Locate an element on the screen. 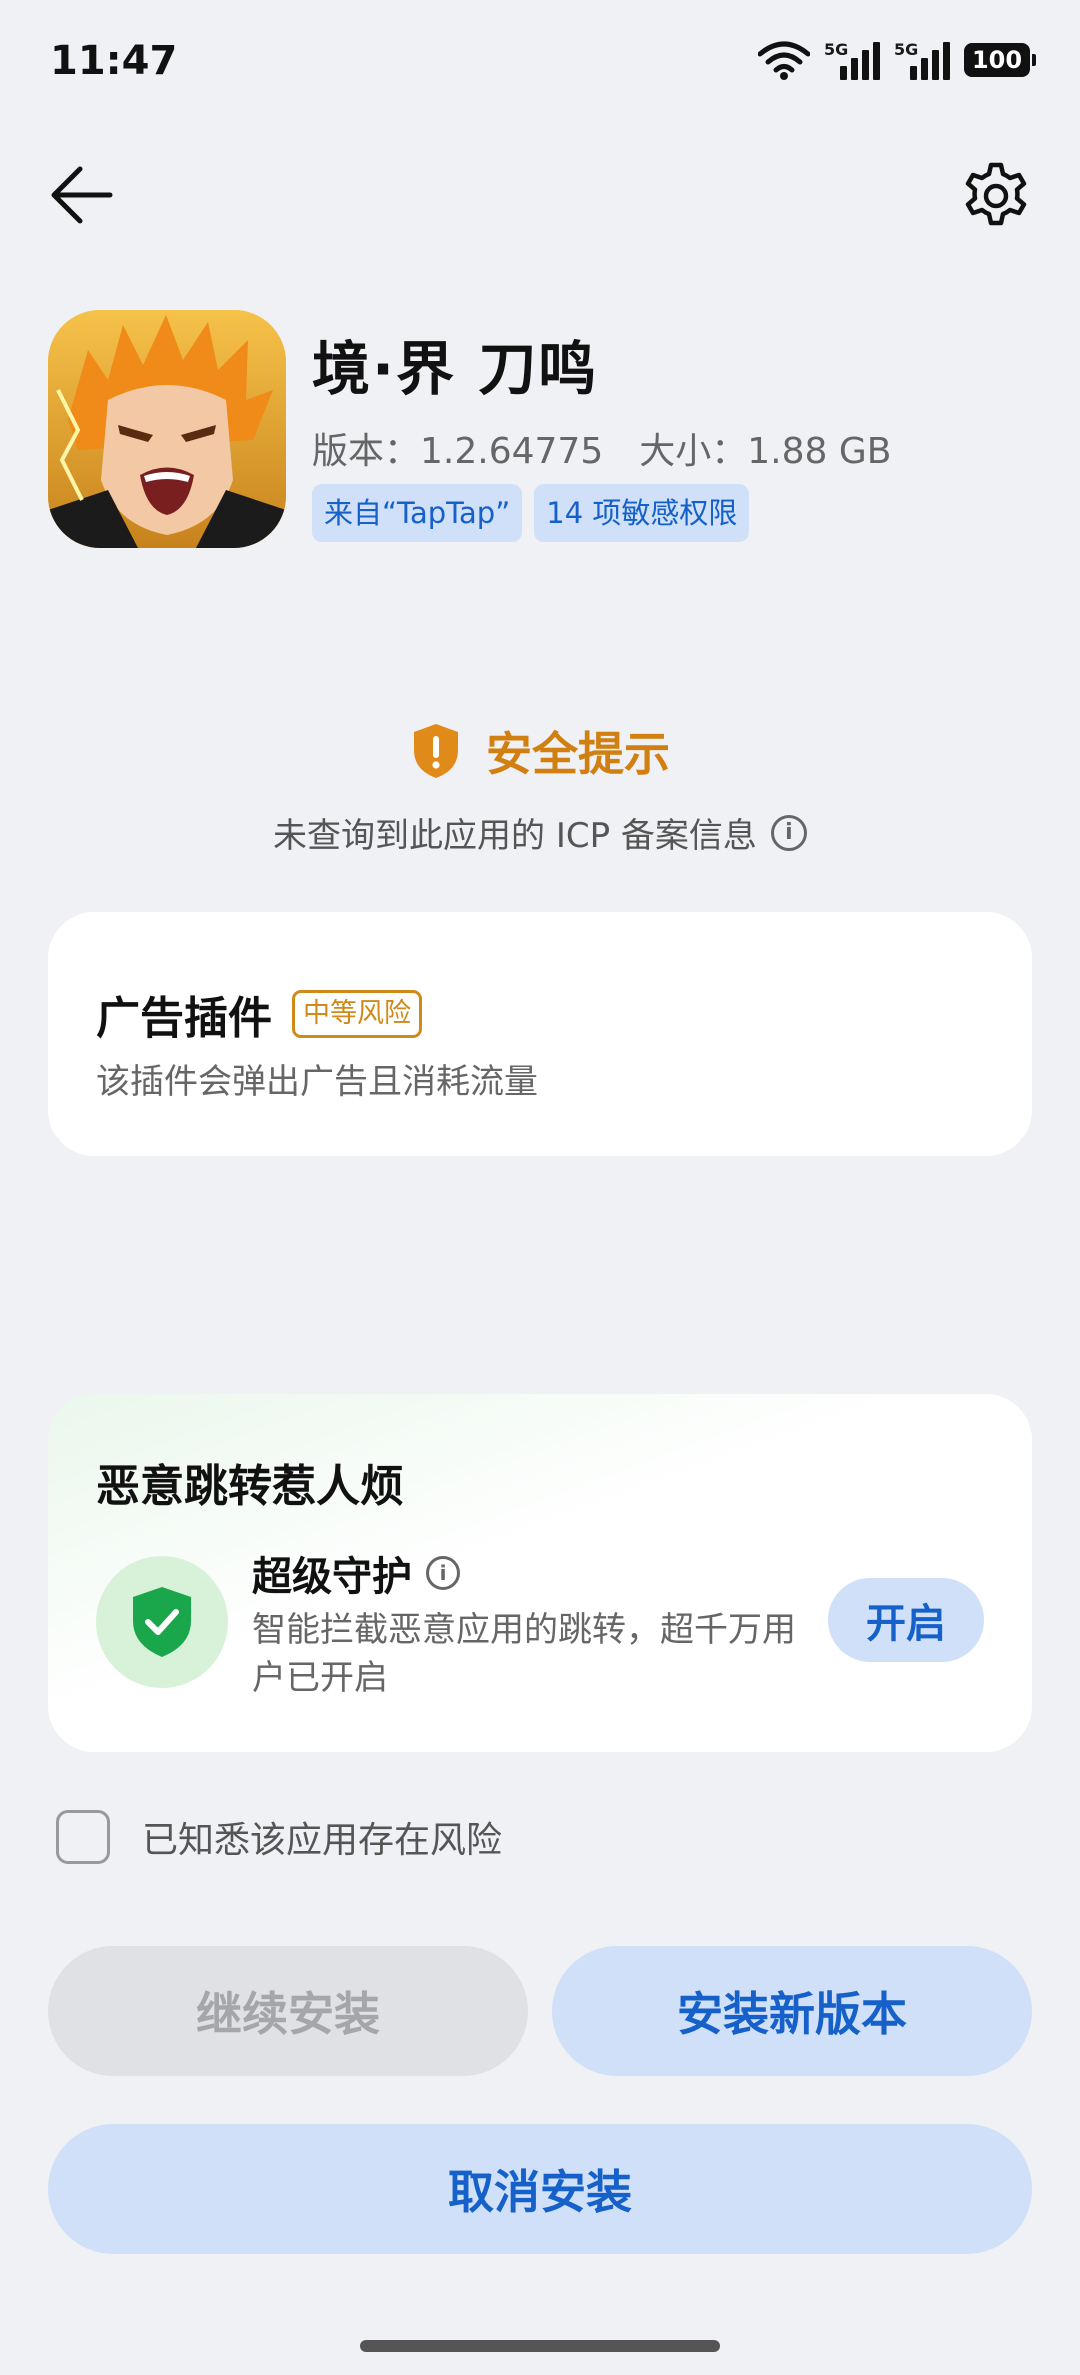  safety-title: 安全提示 is located at coordinates (578, 754).